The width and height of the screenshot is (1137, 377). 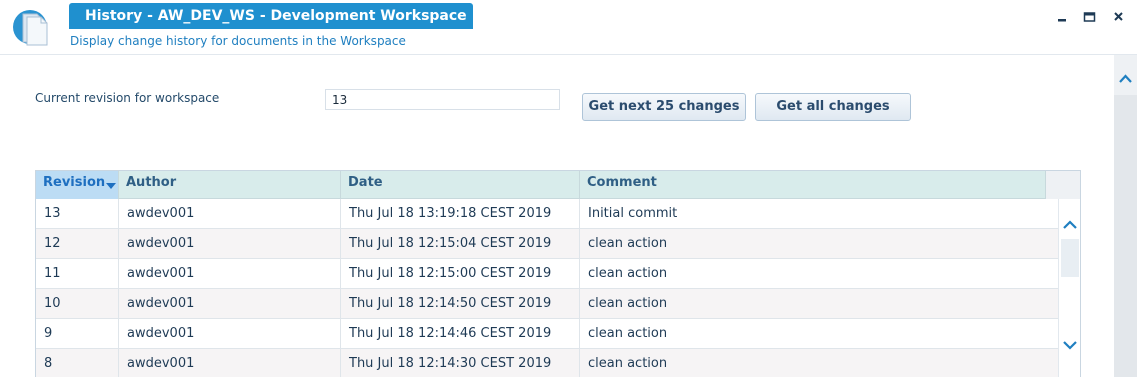 What do you see at coordinates (1070, 345) in the screenshot?
I see `chevron-down-icon` at bounding box center [1070, 345].